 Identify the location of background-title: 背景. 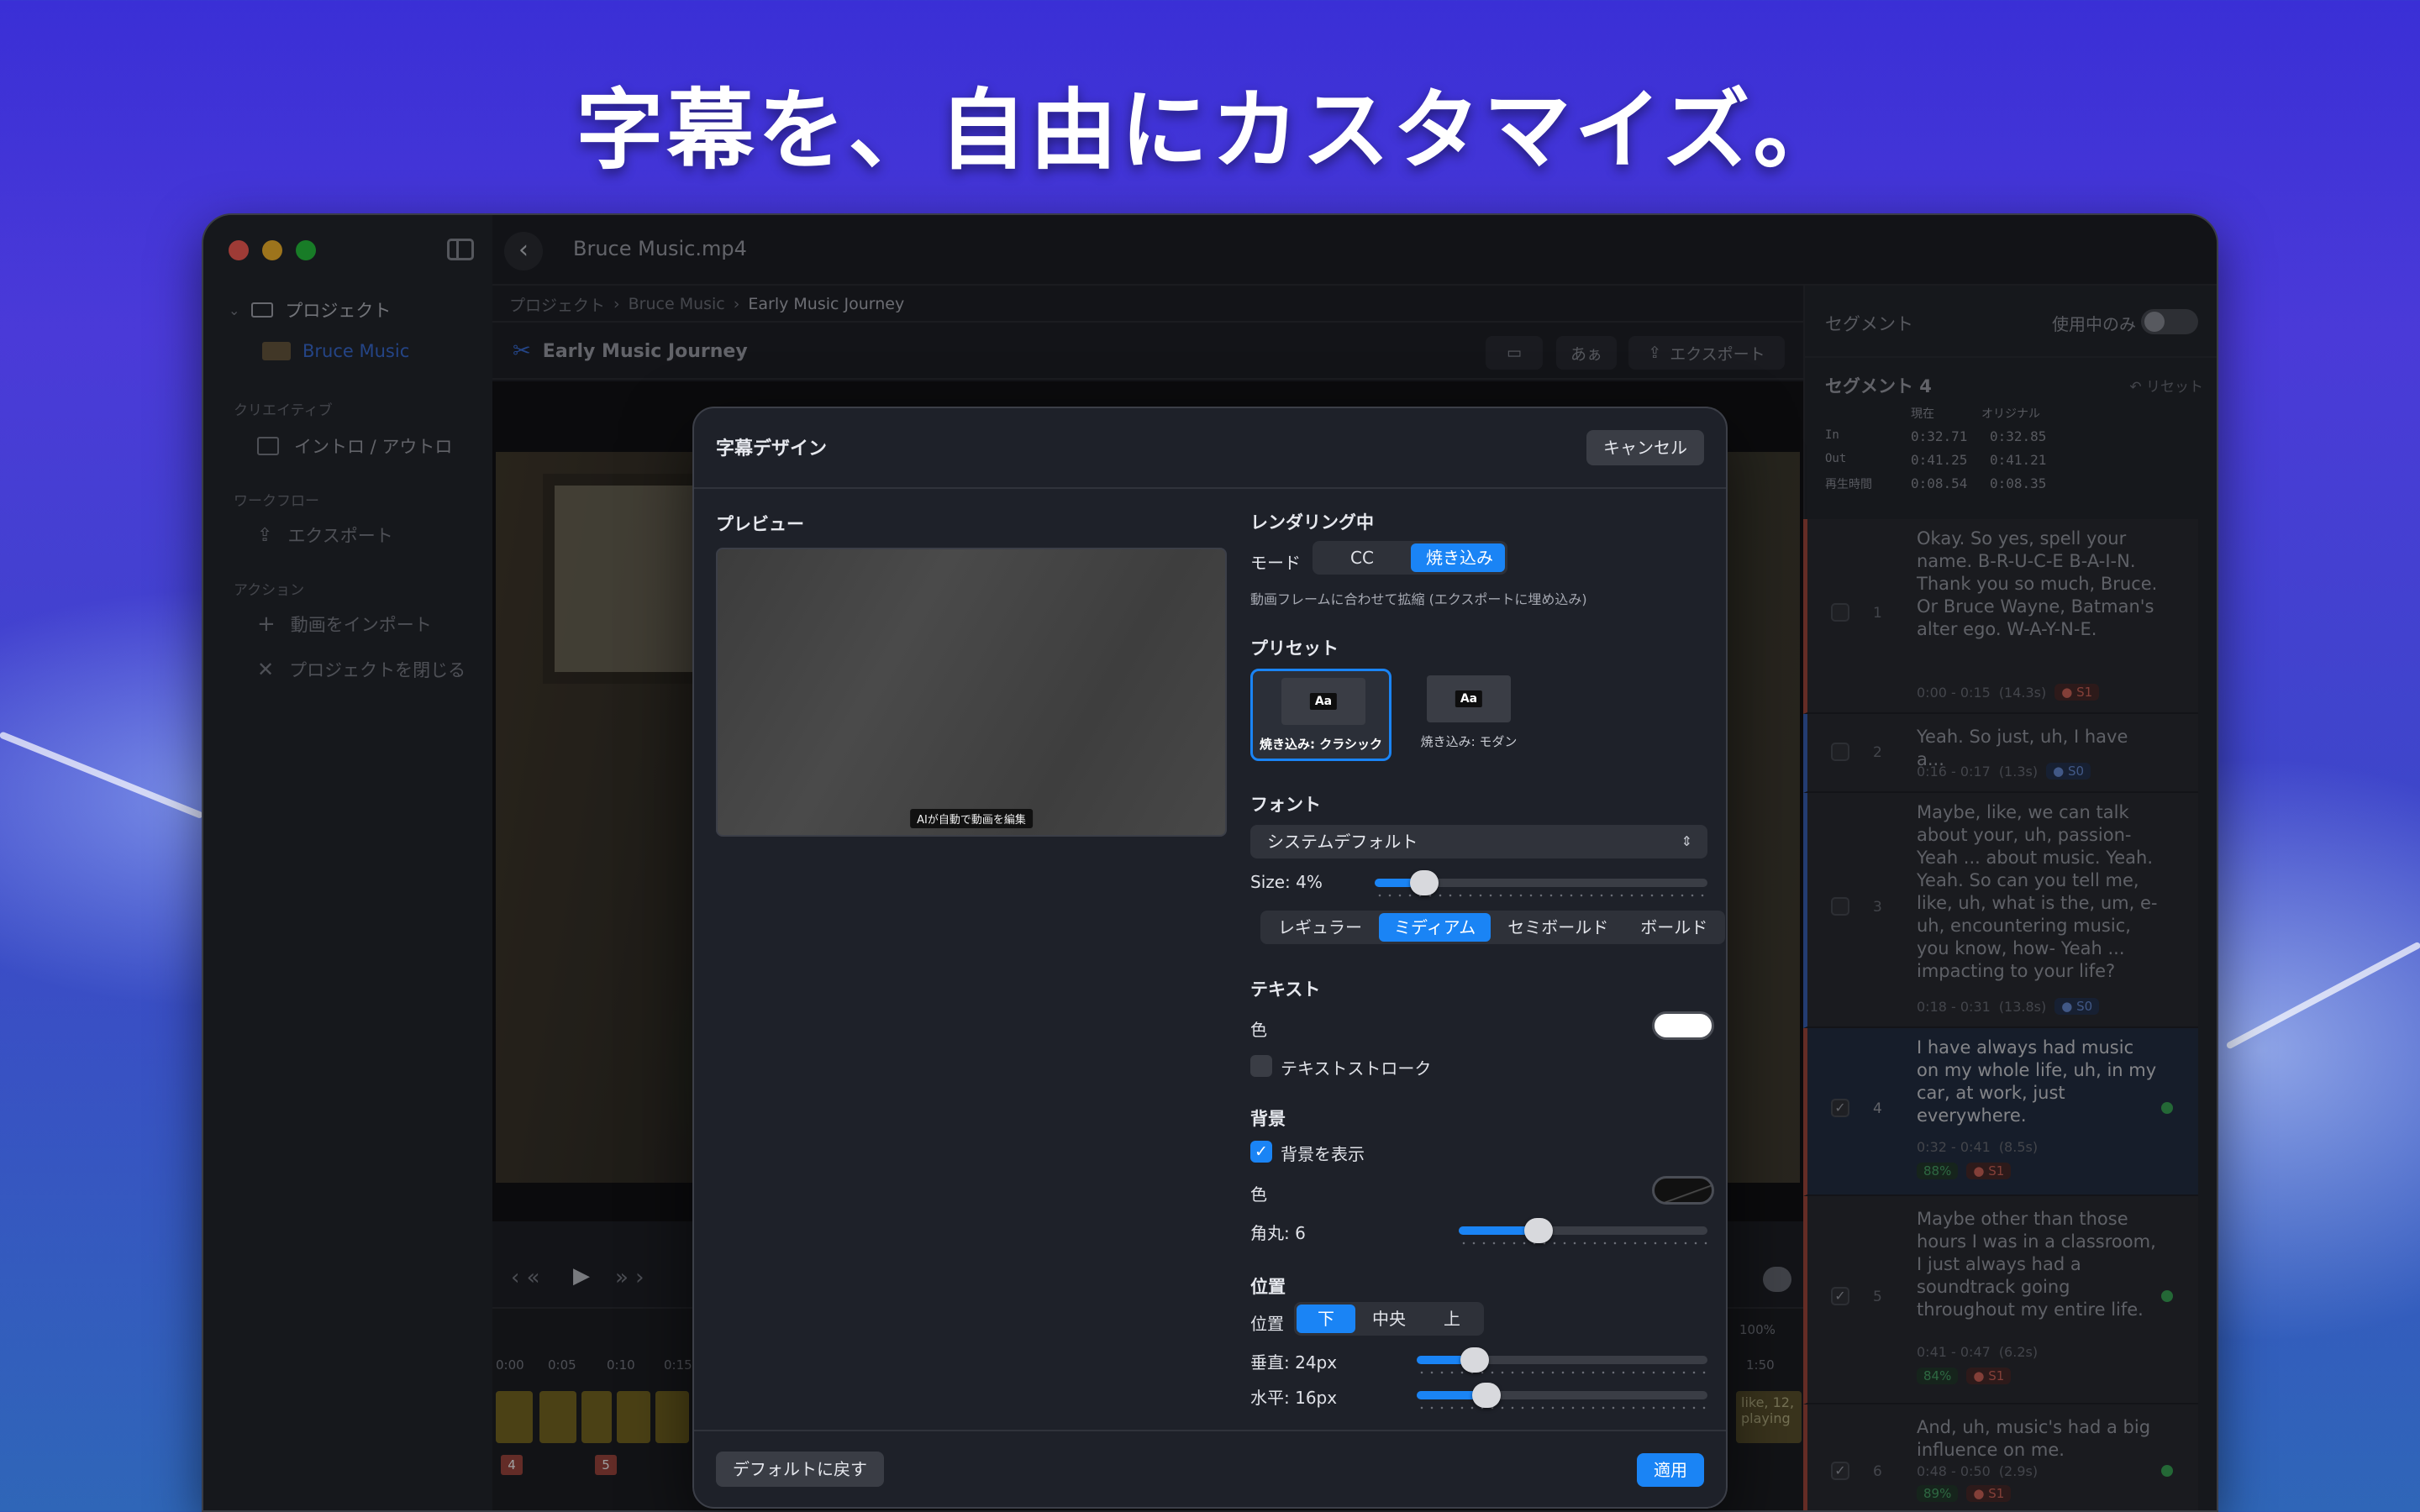
(1268, 1119).